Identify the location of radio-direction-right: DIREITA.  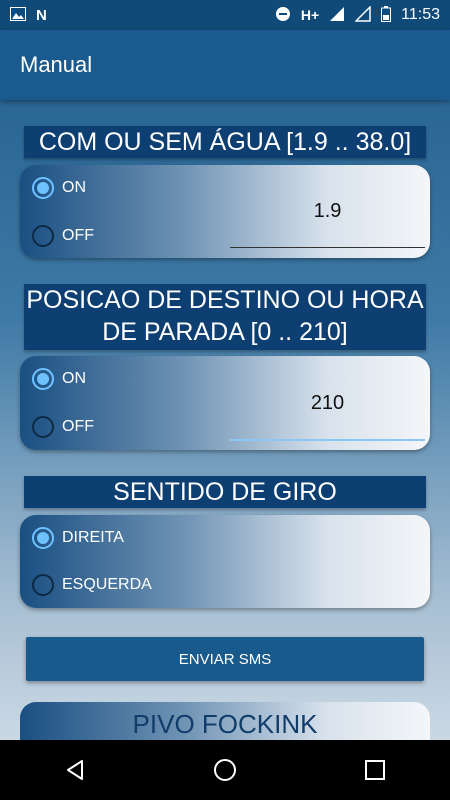
(78, 538).